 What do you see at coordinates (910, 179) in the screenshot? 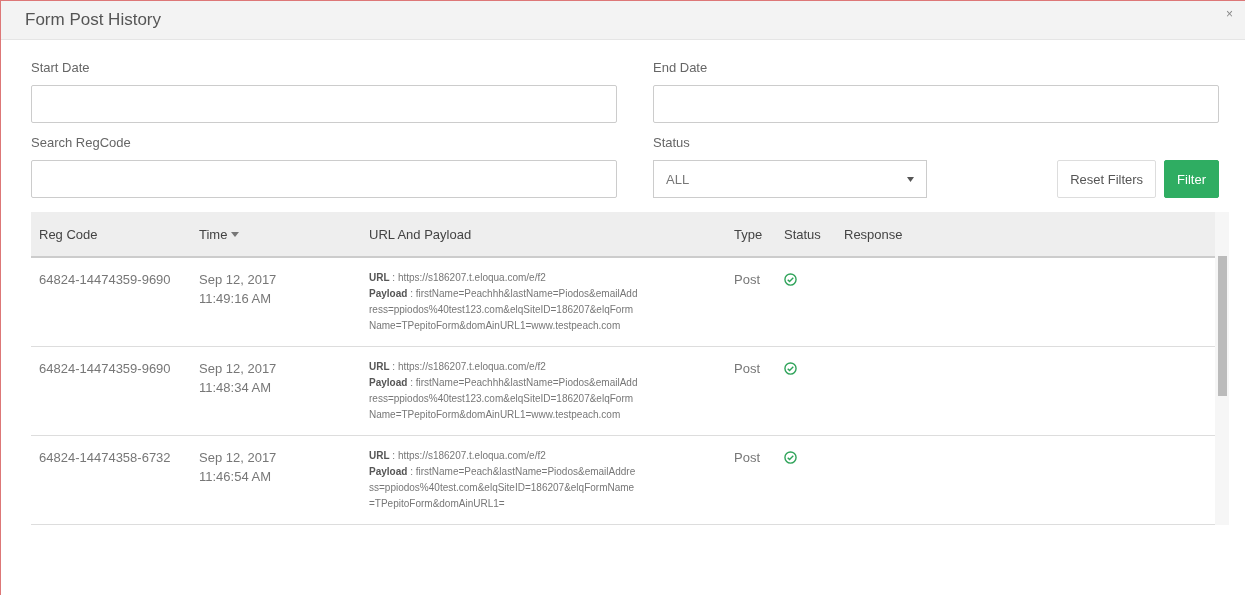
I see `caret-icon` at bounding box center [910, 179].